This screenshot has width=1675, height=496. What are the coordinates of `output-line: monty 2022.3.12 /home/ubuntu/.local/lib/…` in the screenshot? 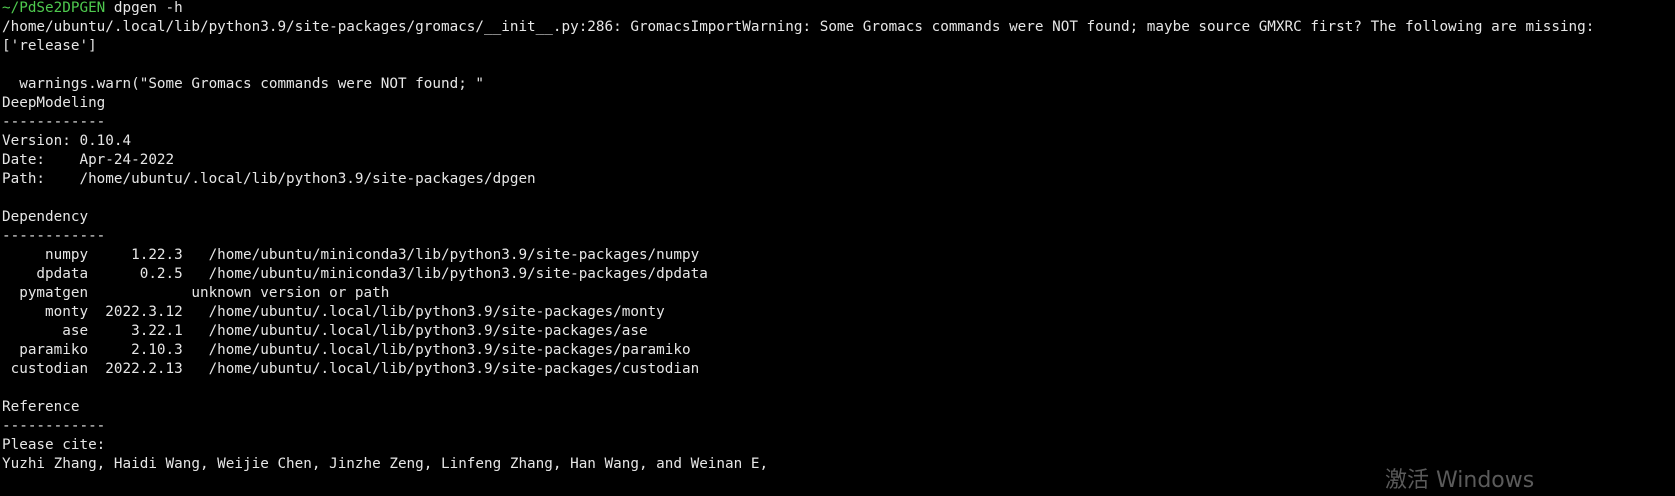 It's located at (333, 312).